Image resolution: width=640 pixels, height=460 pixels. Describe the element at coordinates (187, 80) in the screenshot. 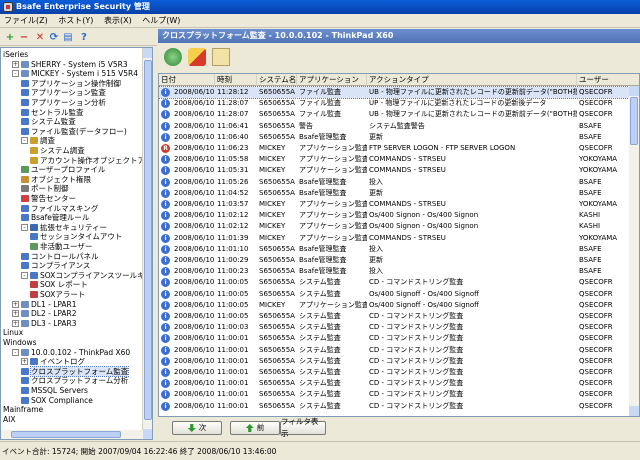

I see `column-header-date: 日付` at that location.